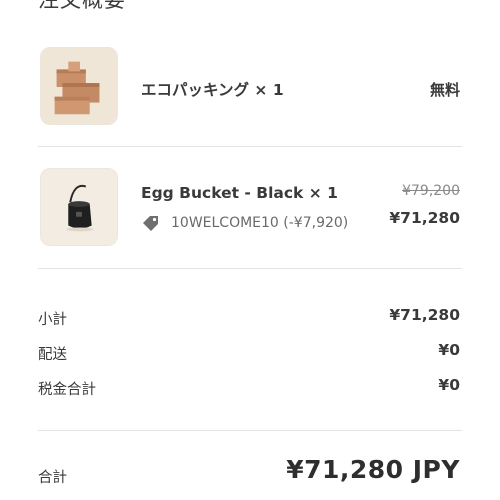 This screenshot has width=500, height=500. What do you see at coordinates (52, 355) in the screenshot?
I see `shipping-label: 配送` at bounding box center [52, 355].